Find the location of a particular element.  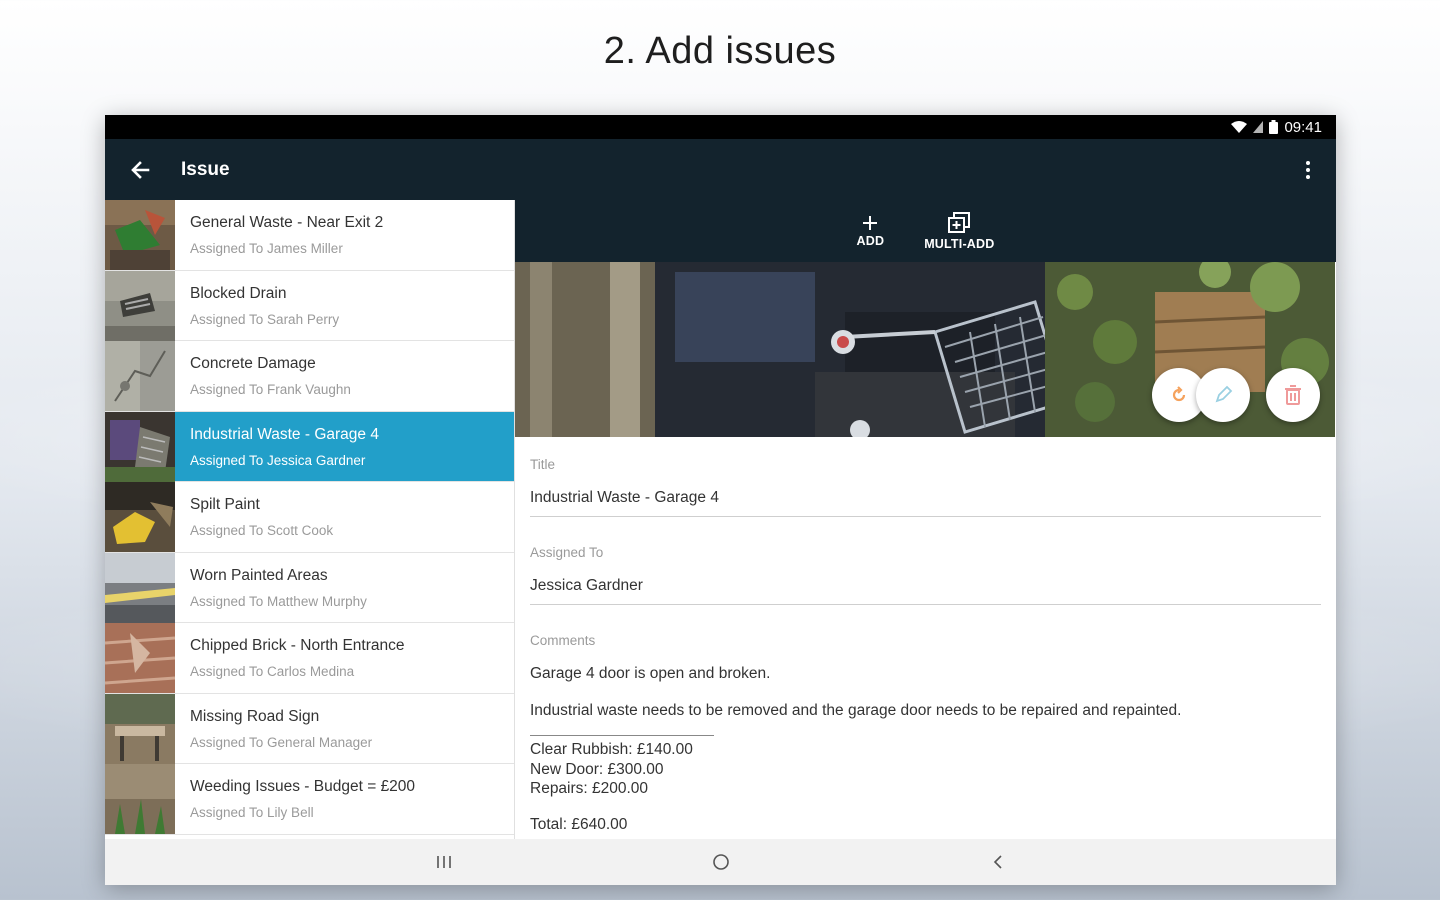

issue-assignee: Assigned To General Manager is located at coordinates (281, 742).